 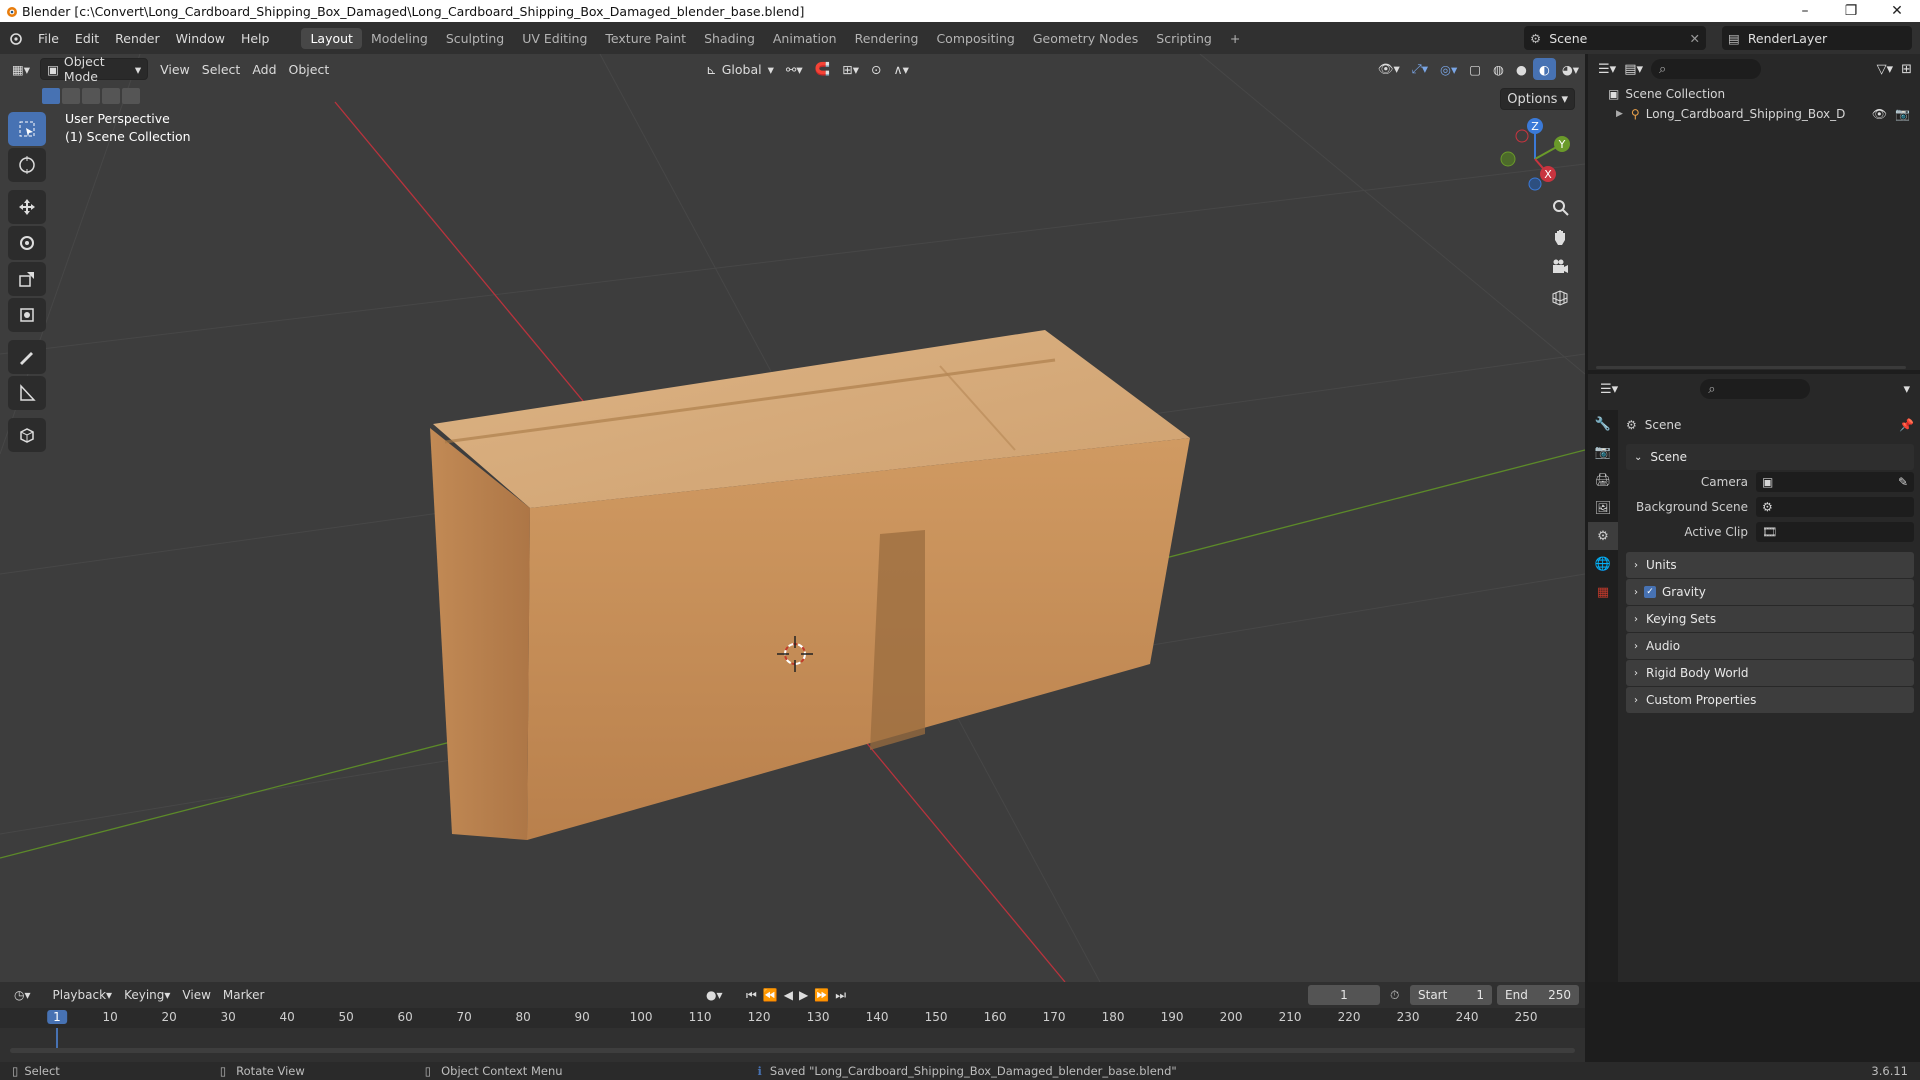 What do you see at coordinates (1770, 565) in the screenshot?
I see `panel-units: › Units` at bounding box center [1770, 565].